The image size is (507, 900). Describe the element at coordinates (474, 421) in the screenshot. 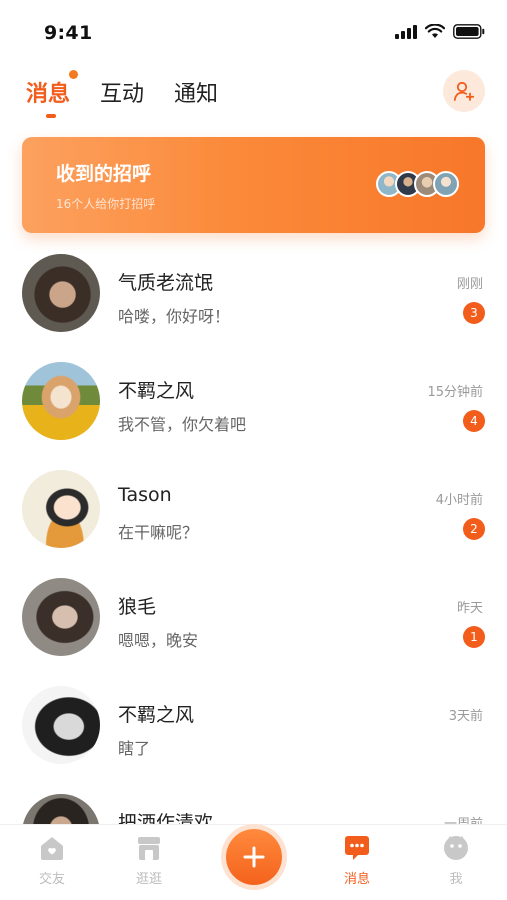

I see `unread-badge: 4` at that location.